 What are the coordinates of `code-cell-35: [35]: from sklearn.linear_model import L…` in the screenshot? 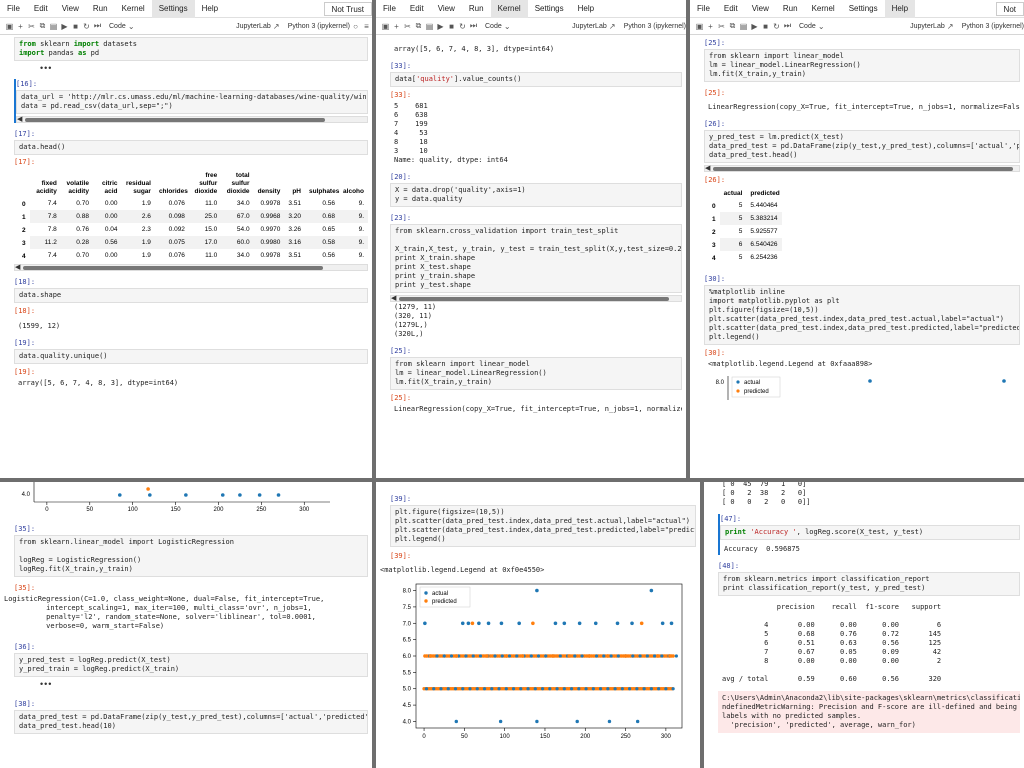 It's located at (186, 578).